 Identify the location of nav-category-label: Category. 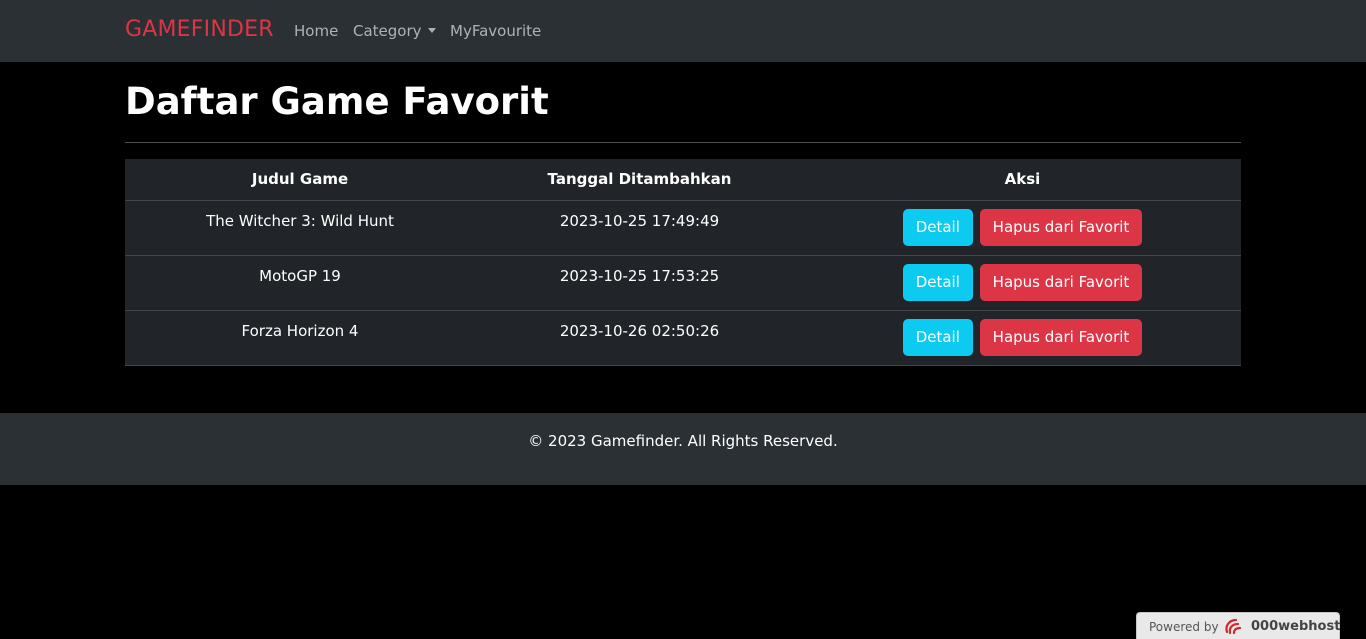
(387, 31).